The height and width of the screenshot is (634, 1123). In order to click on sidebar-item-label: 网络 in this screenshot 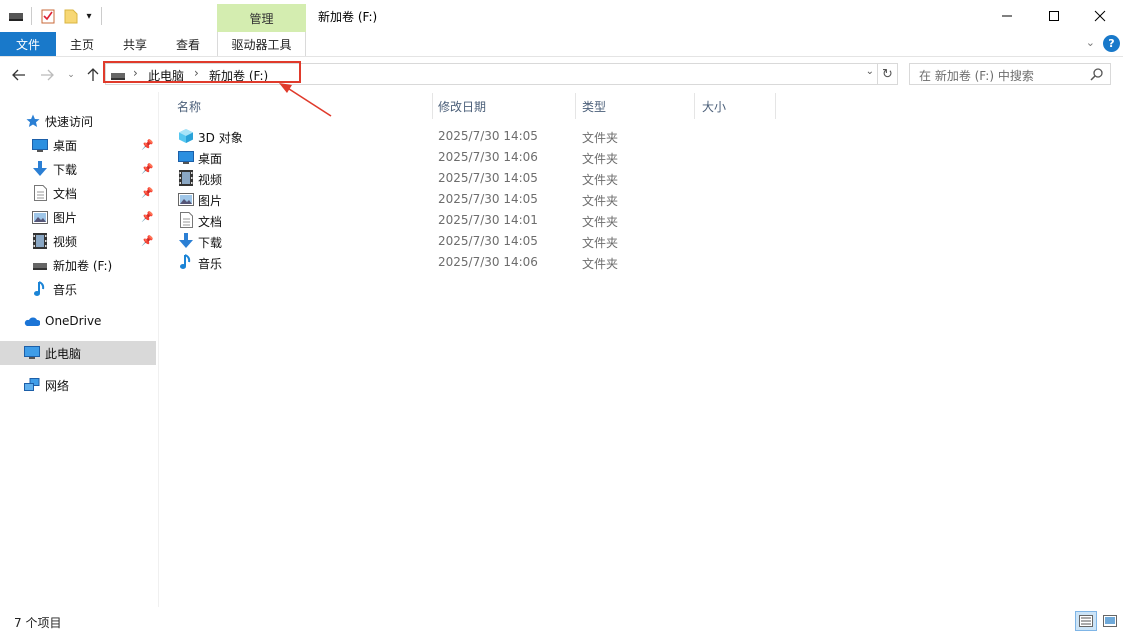, I will do `click(57, 385)`.